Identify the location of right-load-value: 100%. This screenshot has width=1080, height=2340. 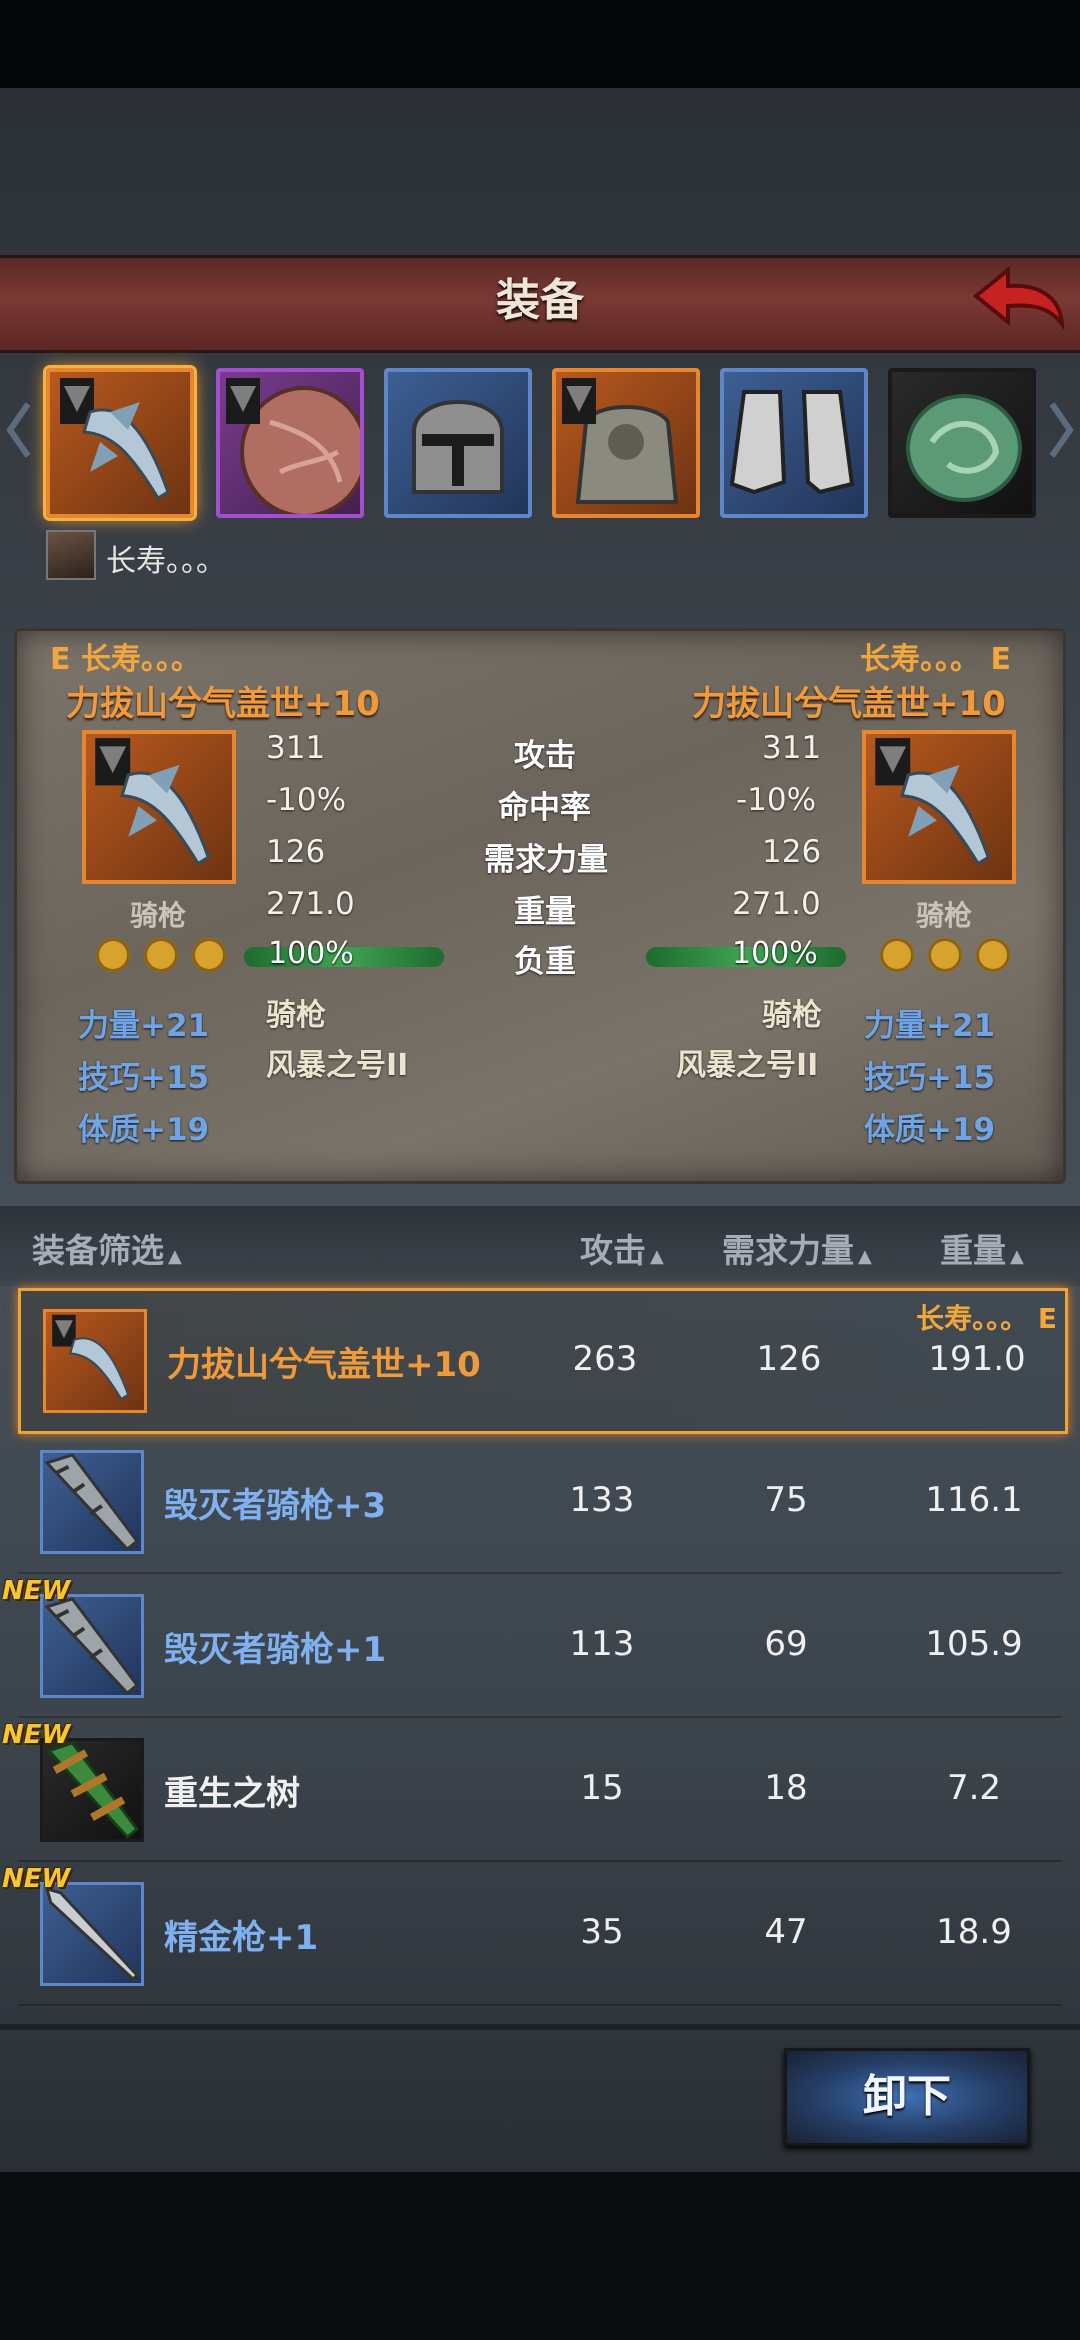
(775, 953).